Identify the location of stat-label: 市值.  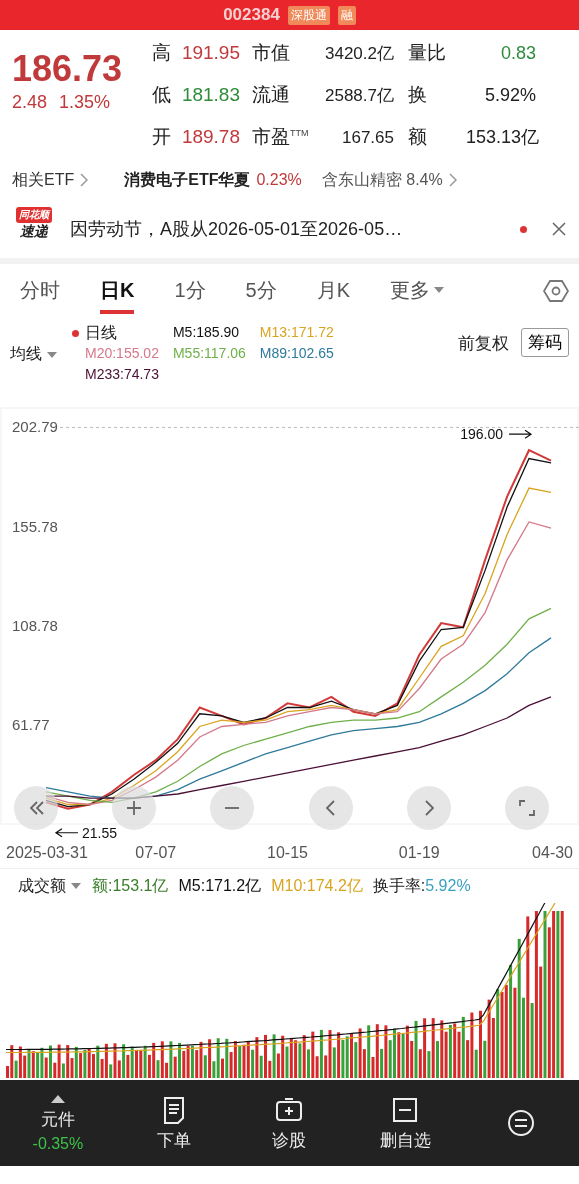
(271, 53).